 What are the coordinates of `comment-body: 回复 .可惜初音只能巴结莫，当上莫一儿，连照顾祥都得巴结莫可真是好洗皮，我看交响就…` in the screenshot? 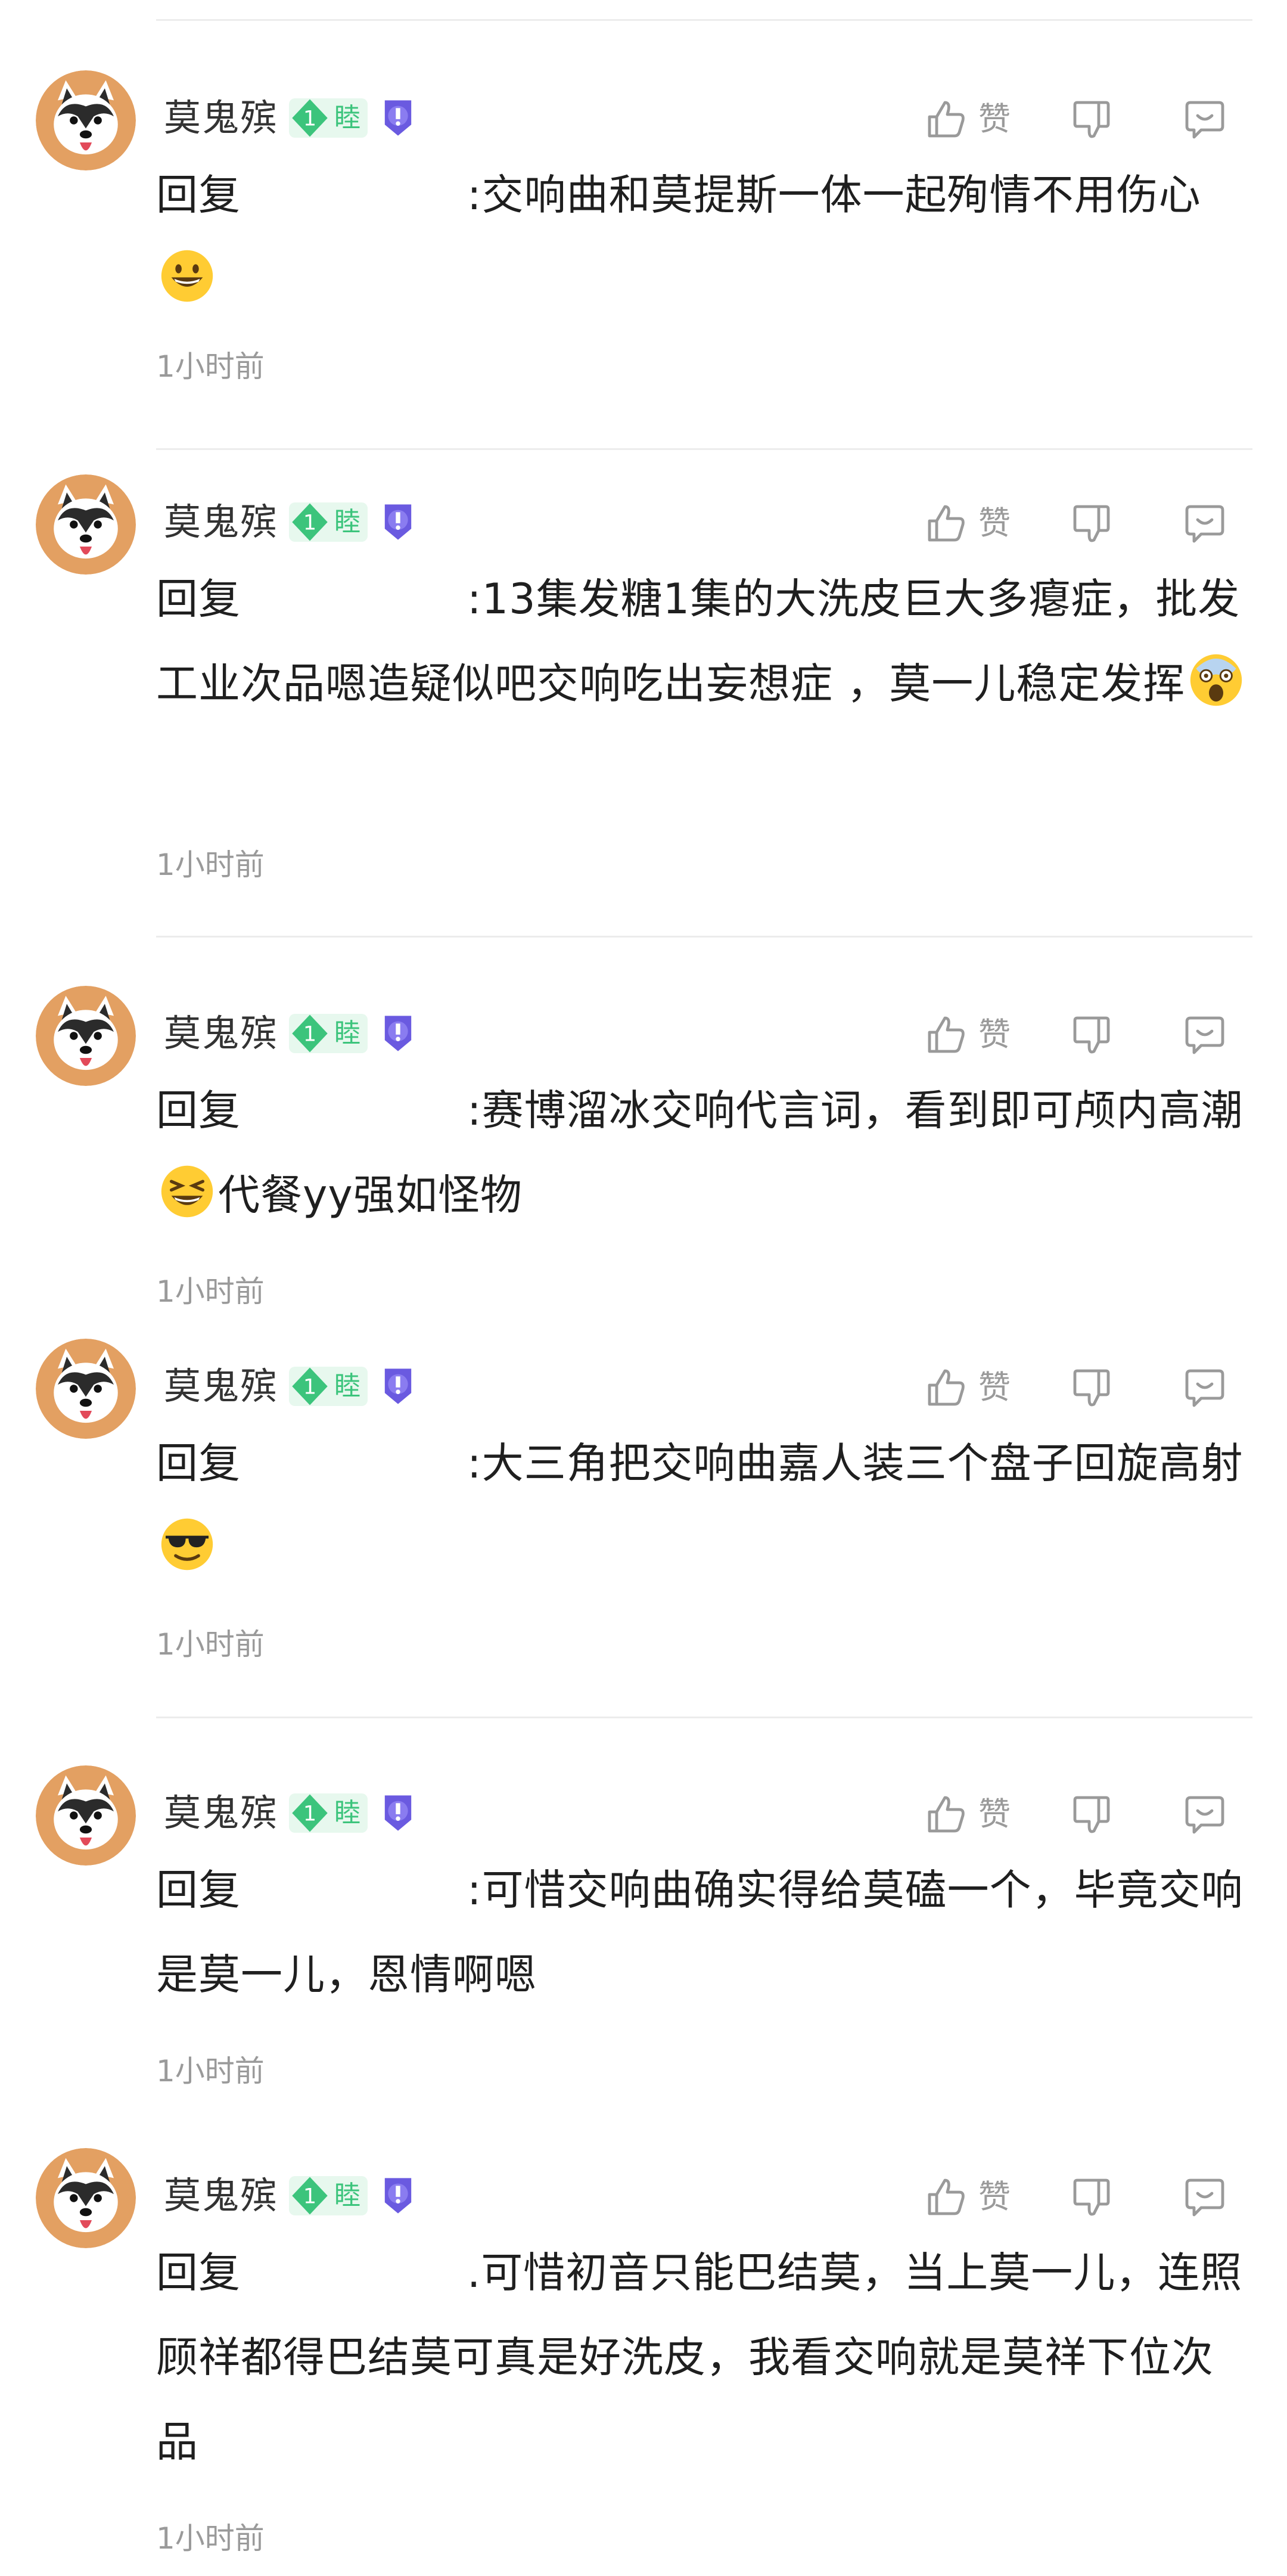 It's located at (704, 2357).